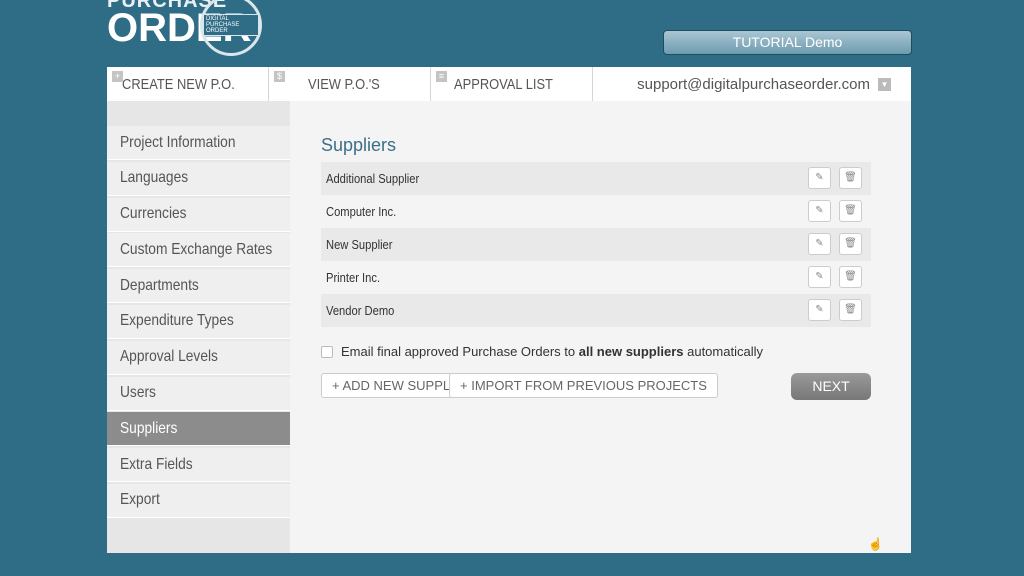 This screenshot has height=576, width=1024. I want to click on logo-seal: DIGITAL PURCHASE ORDER, so click(231, 28).